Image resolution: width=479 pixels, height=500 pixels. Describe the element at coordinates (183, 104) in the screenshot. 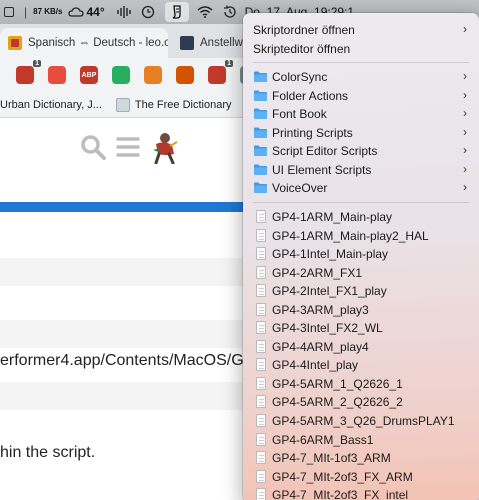

I see `bookmark-label: The Free Dictionary` at that location.